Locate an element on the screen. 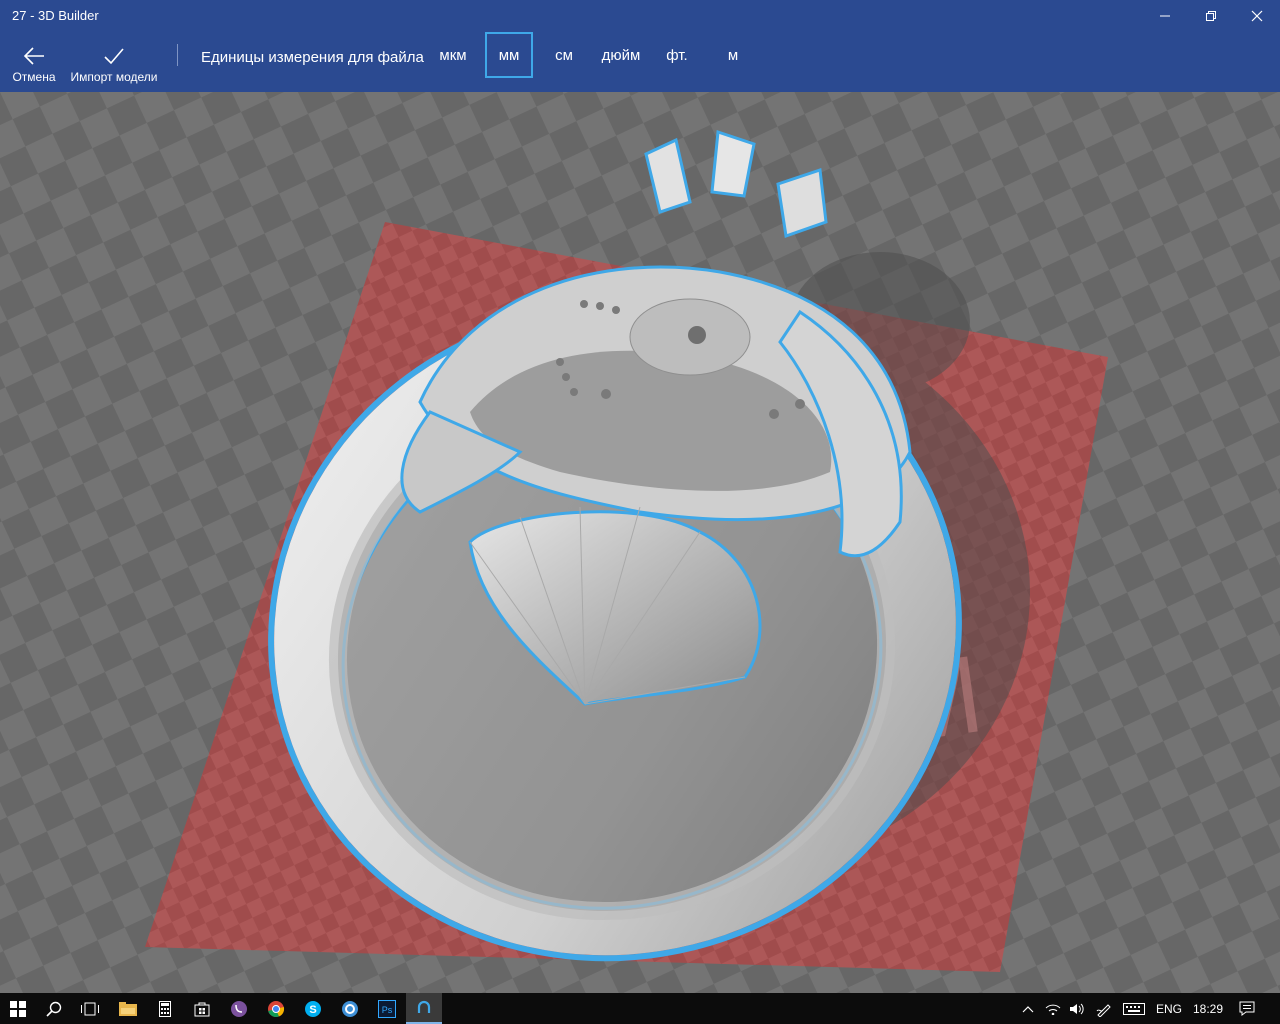 Image resolution: width=1280 pixels, height=1024 pixels. search-button is located at coordinates (54, 1008).